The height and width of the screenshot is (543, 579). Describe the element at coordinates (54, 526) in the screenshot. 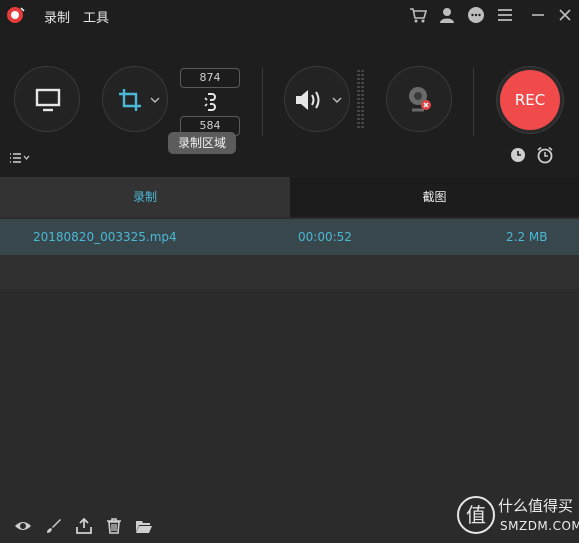

I see `edit-brush-icon` at that location.